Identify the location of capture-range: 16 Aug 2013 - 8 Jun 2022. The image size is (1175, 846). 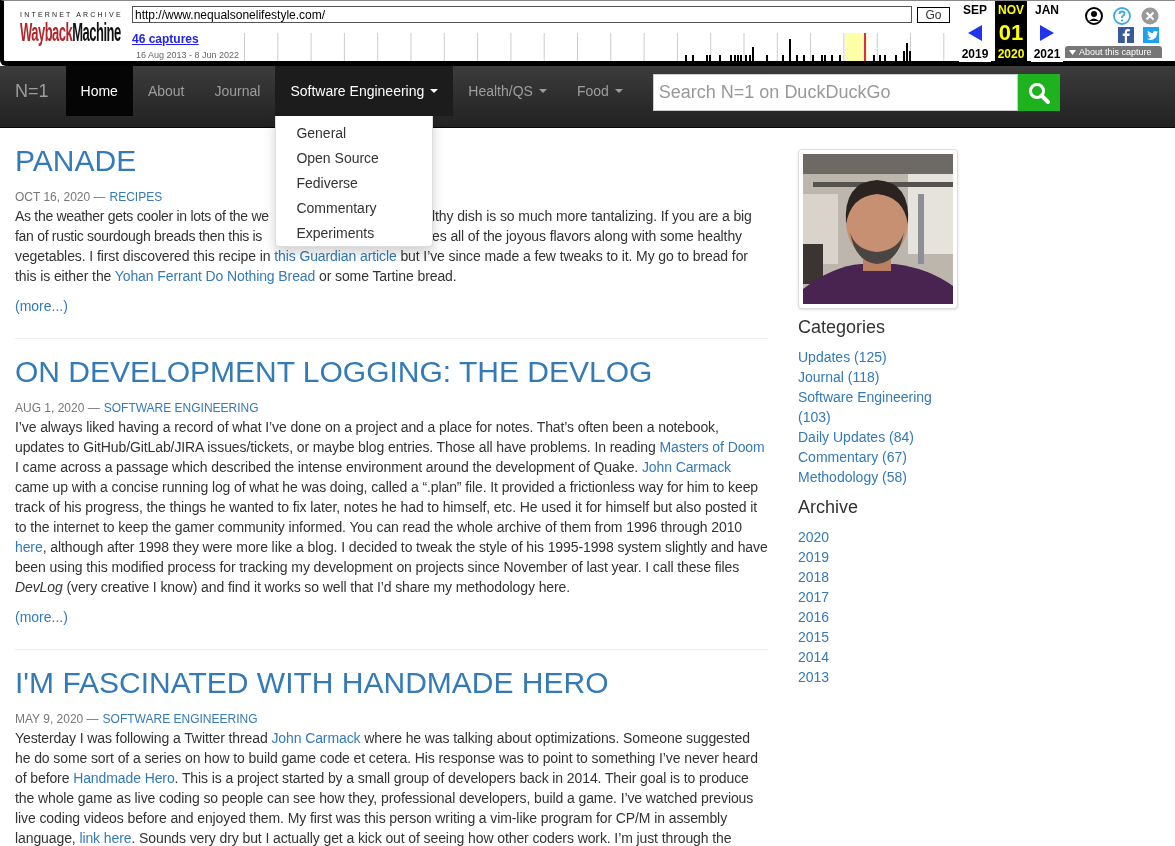
(188, 55).